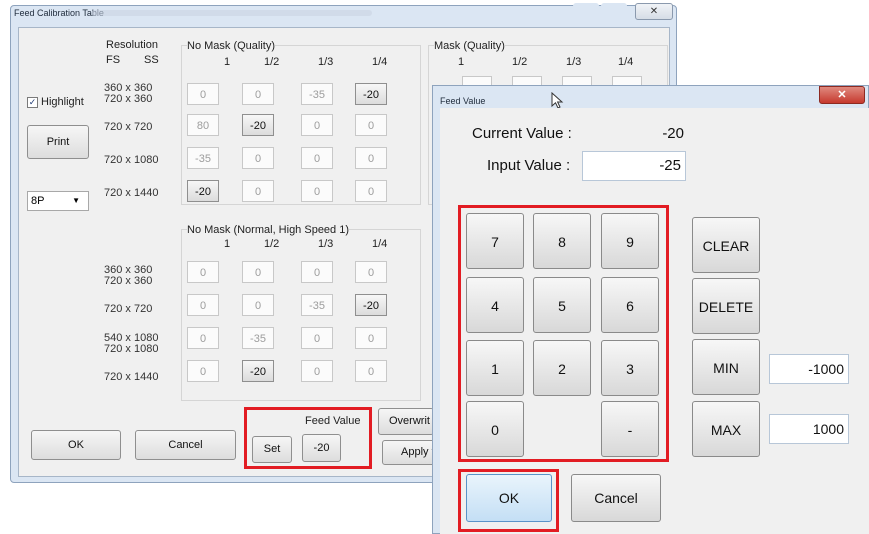  What do you see at coordinates (317, 94) in the screenshot?
I see `quality-table-cell-r0-c2: -35` at bounding box center [317, 94].